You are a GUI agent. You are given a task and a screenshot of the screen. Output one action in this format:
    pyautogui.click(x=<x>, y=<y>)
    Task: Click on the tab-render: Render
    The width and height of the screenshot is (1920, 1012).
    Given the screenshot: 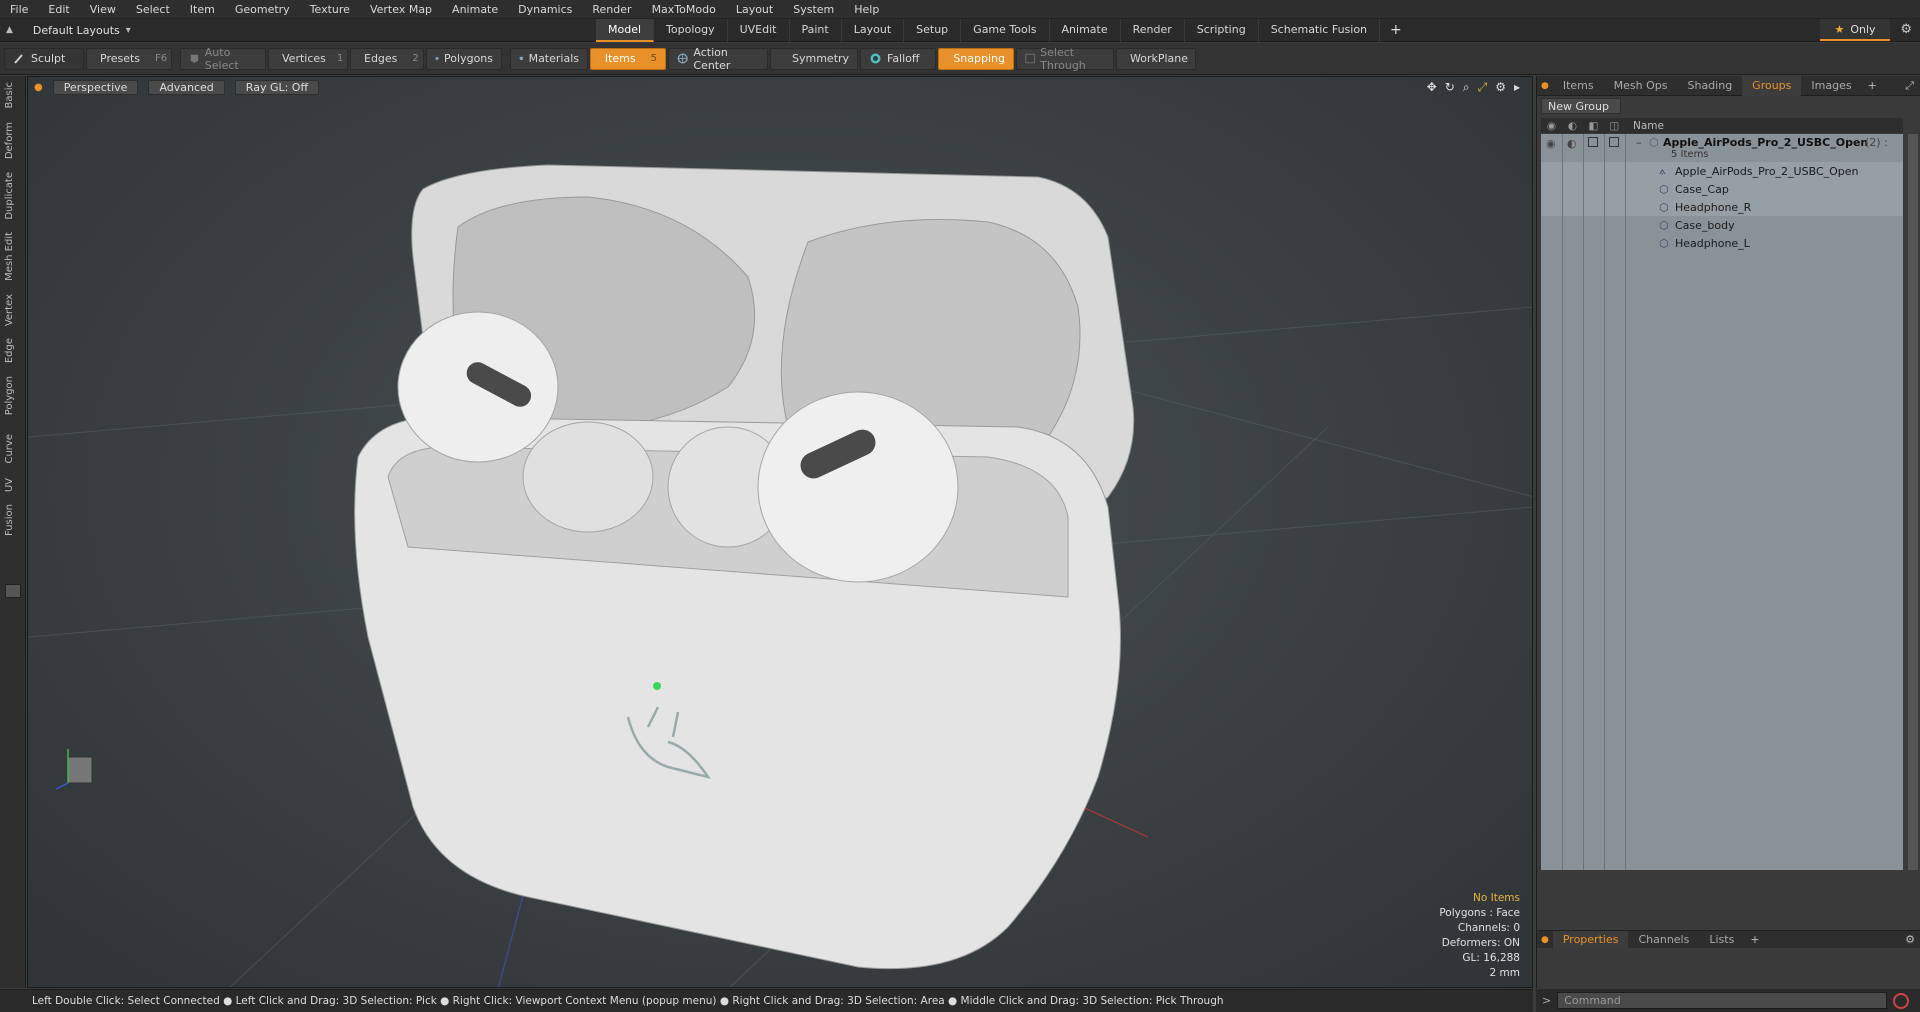 What is the action you would take?
    pyautogui.click(x=1153, y=30)
    